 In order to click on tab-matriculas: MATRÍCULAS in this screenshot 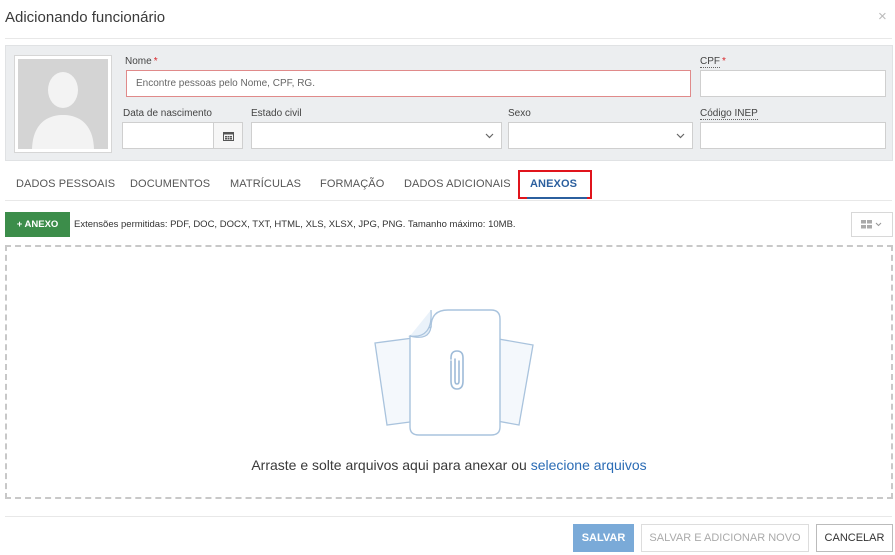, I will do `click(265, 184)`.